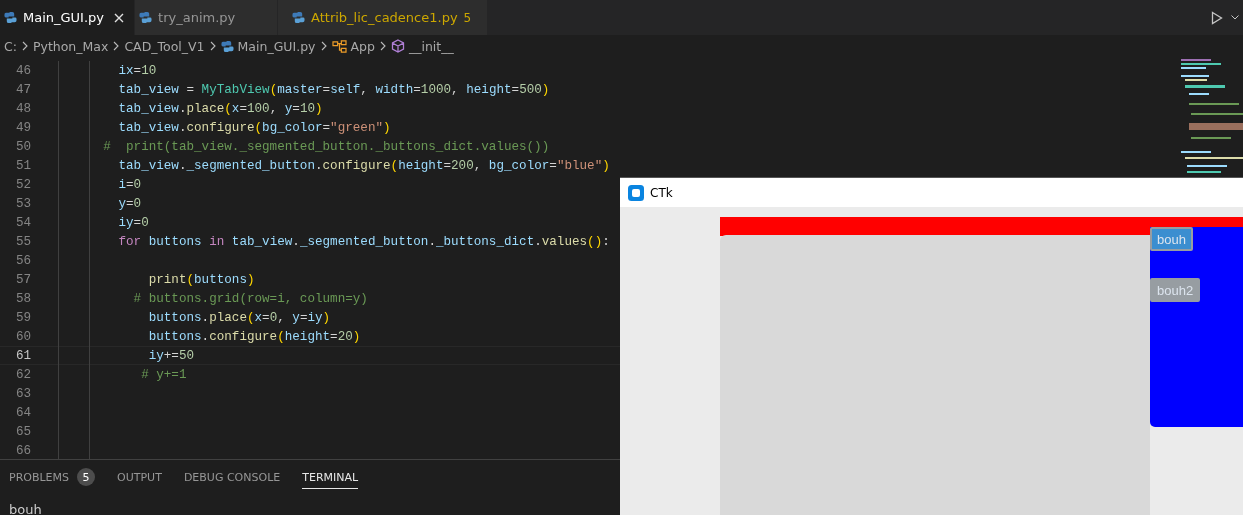  What do you see at coordinates (1217, 17) in the screenshot?
I see `run-icon` at bounding box center [1217, 17].